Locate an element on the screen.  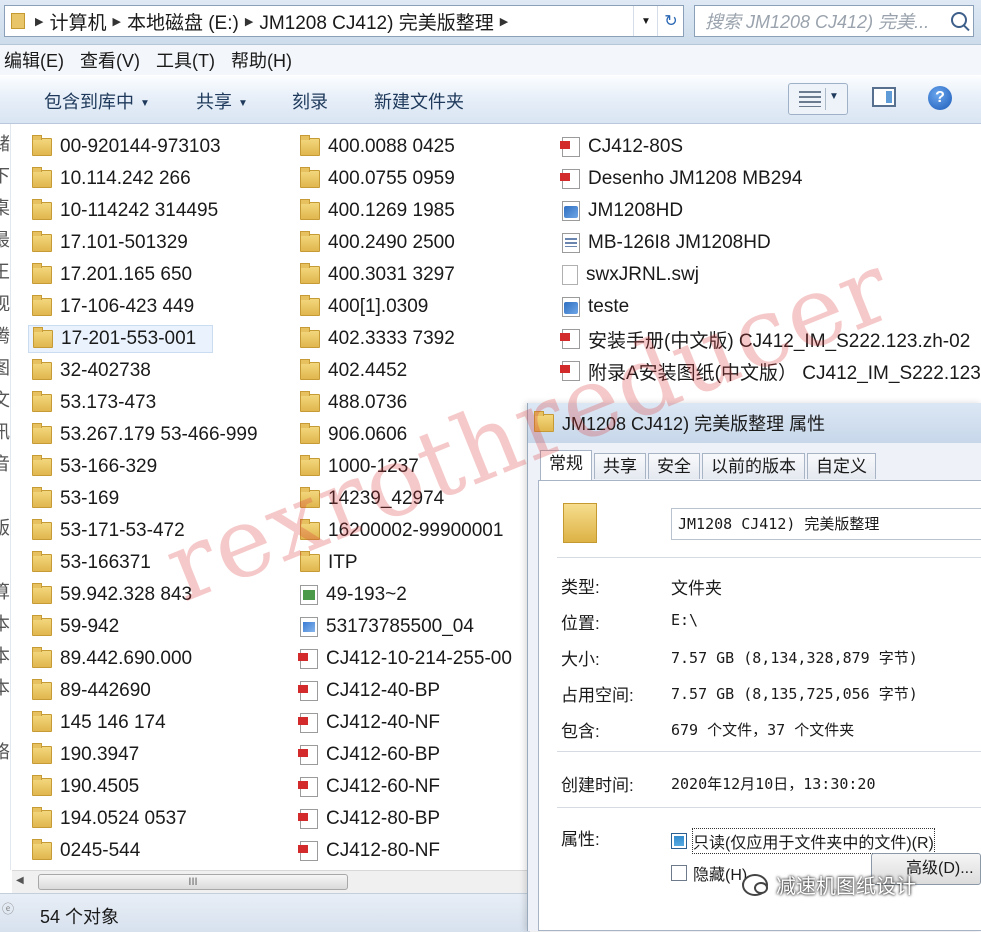
menu-tools: 工具(T) is located at coordinates (185, 60).